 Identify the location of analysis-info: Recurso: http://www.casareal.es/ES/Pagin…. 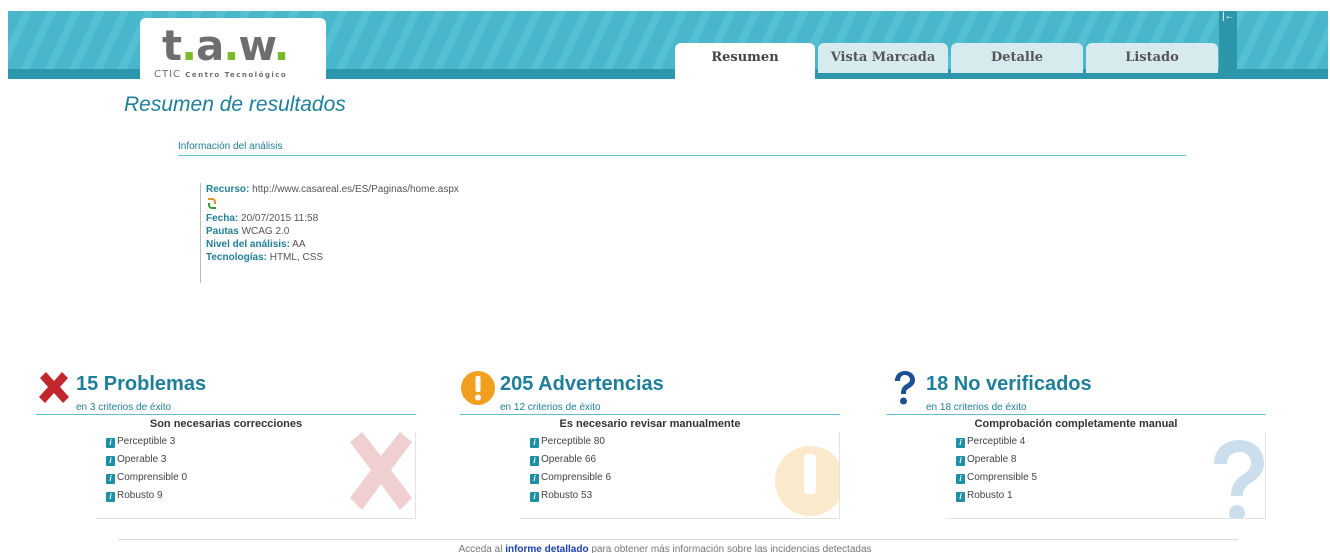
(370, 233).